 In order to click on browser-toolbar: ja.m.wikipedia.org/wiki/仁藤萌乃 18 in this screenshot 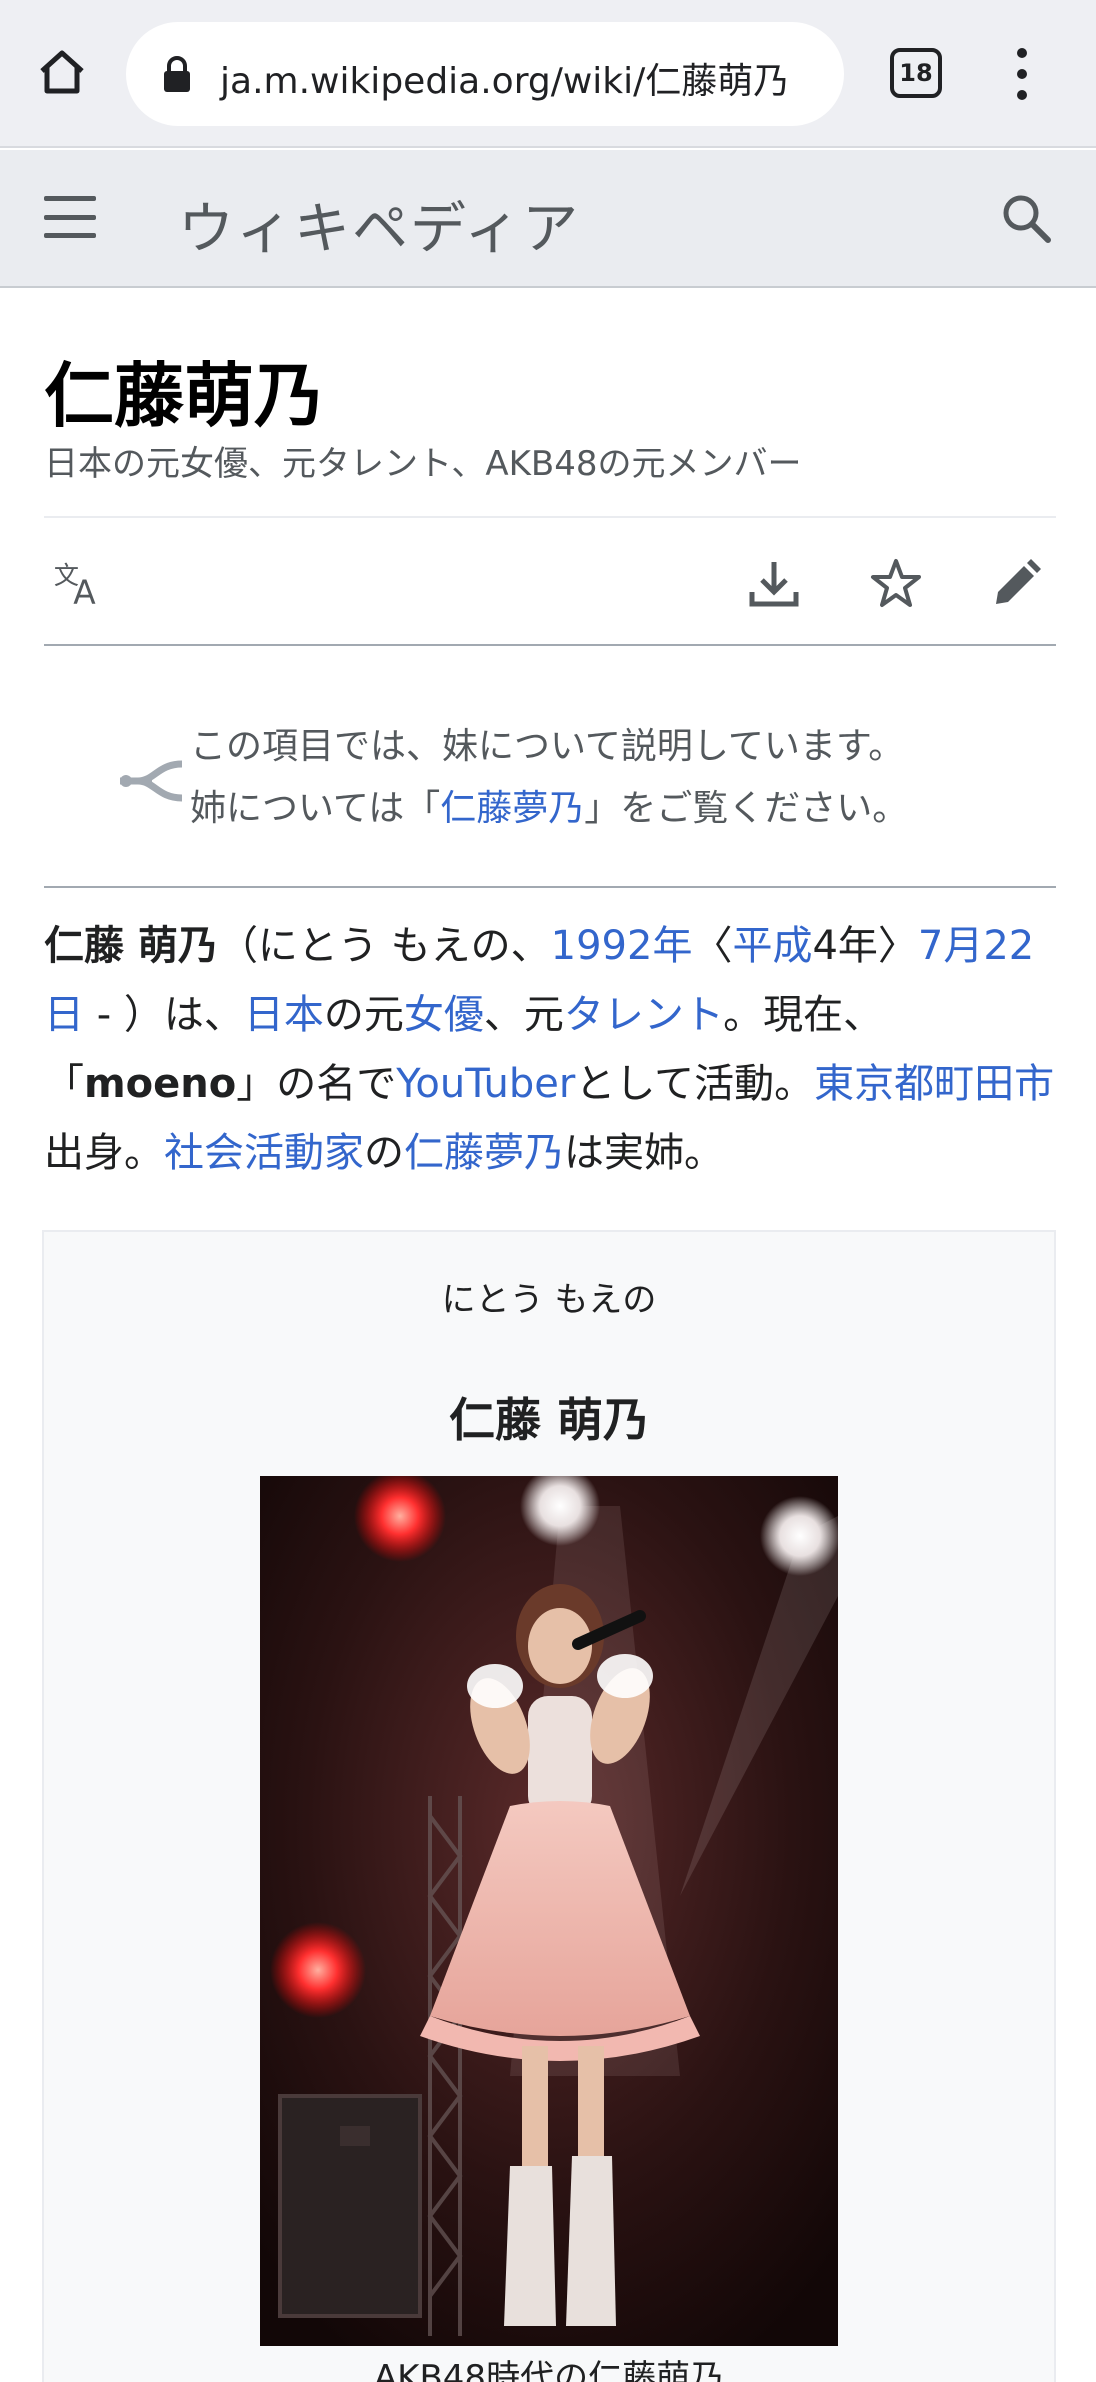, I will do `click(548, 74)`.